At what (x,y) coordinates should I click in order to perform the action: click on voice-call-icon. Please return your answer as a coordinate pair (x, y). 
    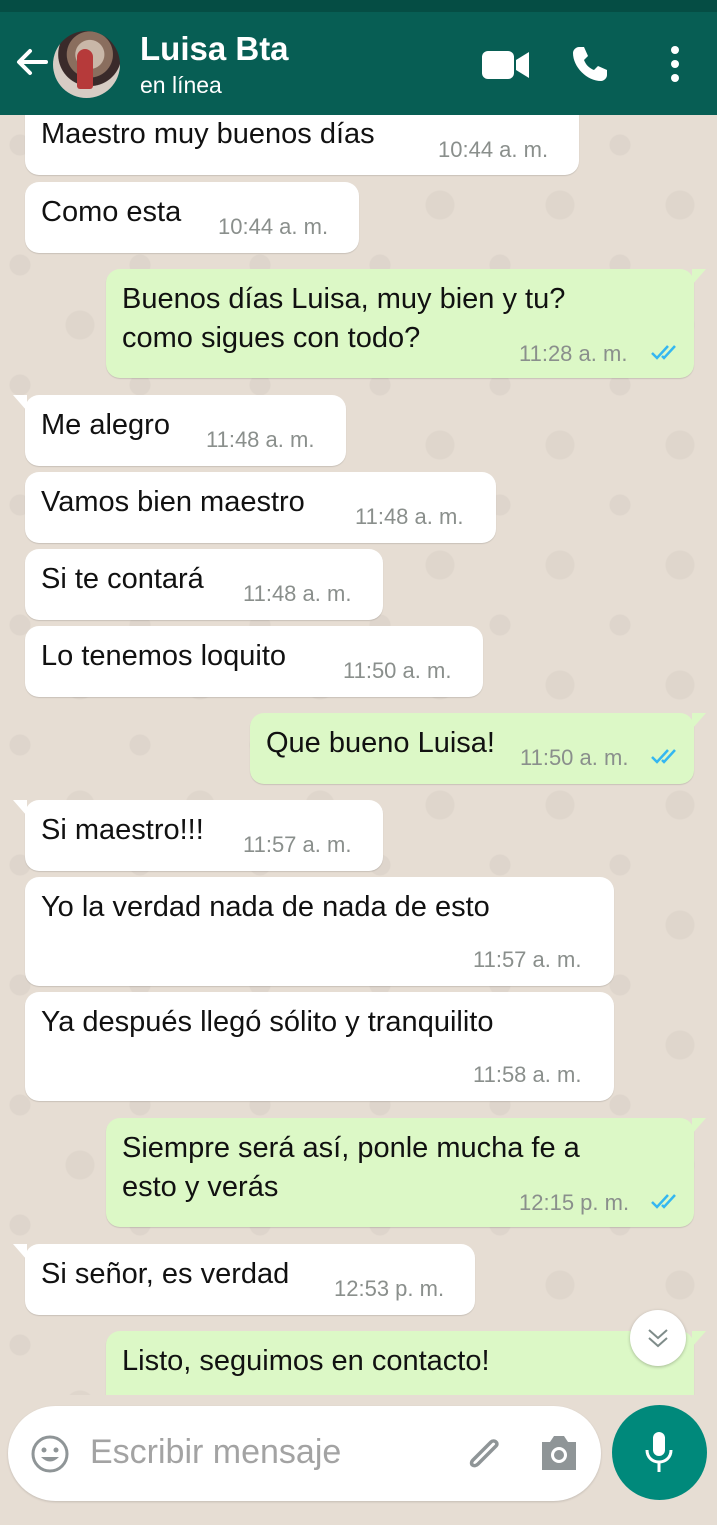
    Looking at the image, I should click on (590, 64).